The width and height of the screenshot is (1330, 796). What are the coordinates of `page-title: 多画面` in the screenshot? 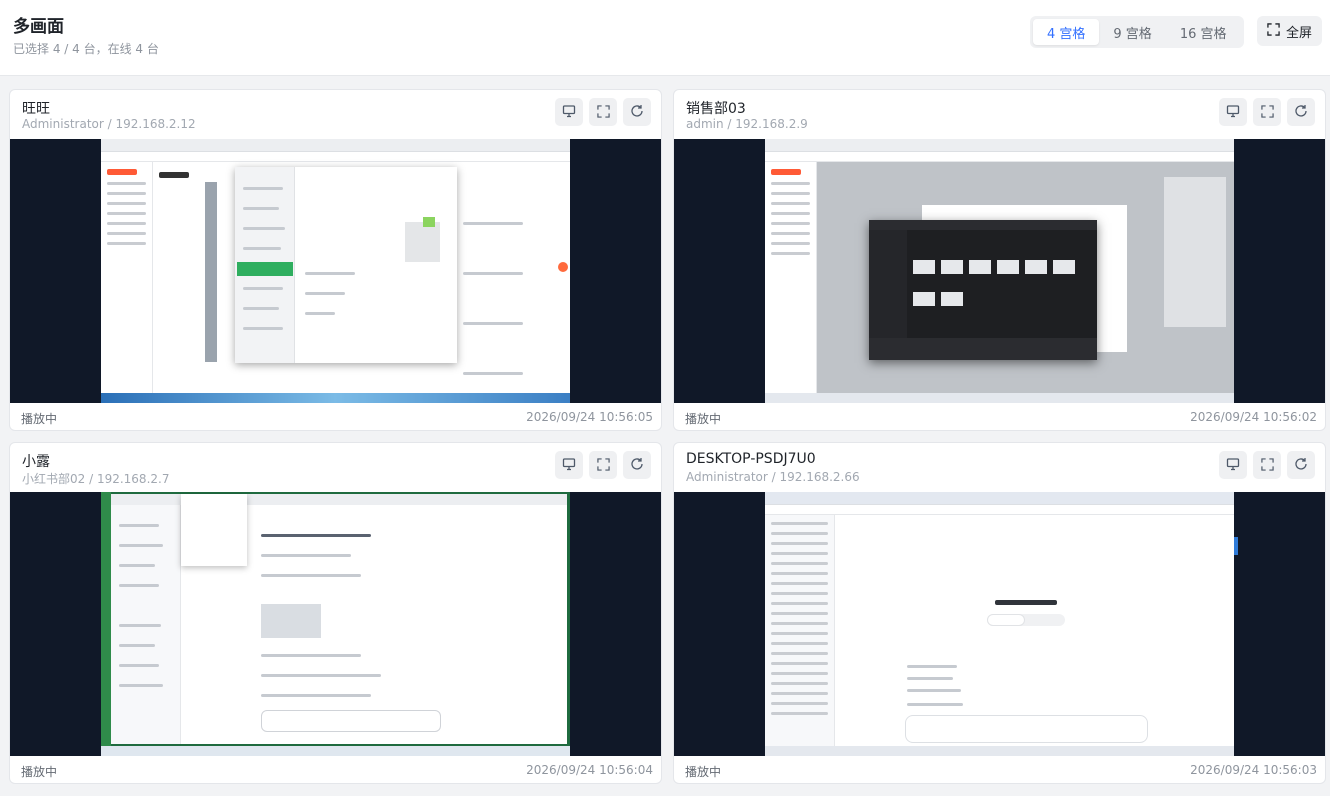 It's located at (38, 27).